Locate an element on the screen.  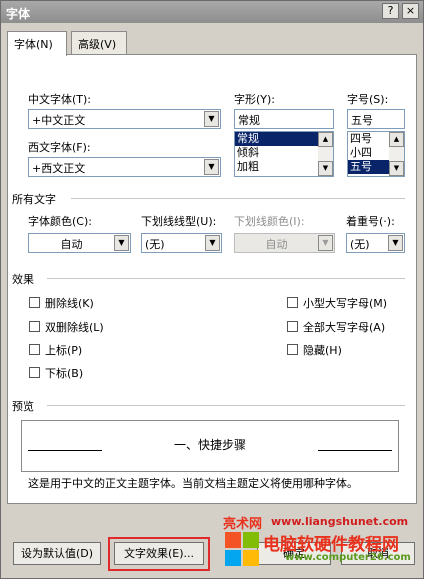
latin-font-value: +西文正文 is located at coordinates (59, 168).